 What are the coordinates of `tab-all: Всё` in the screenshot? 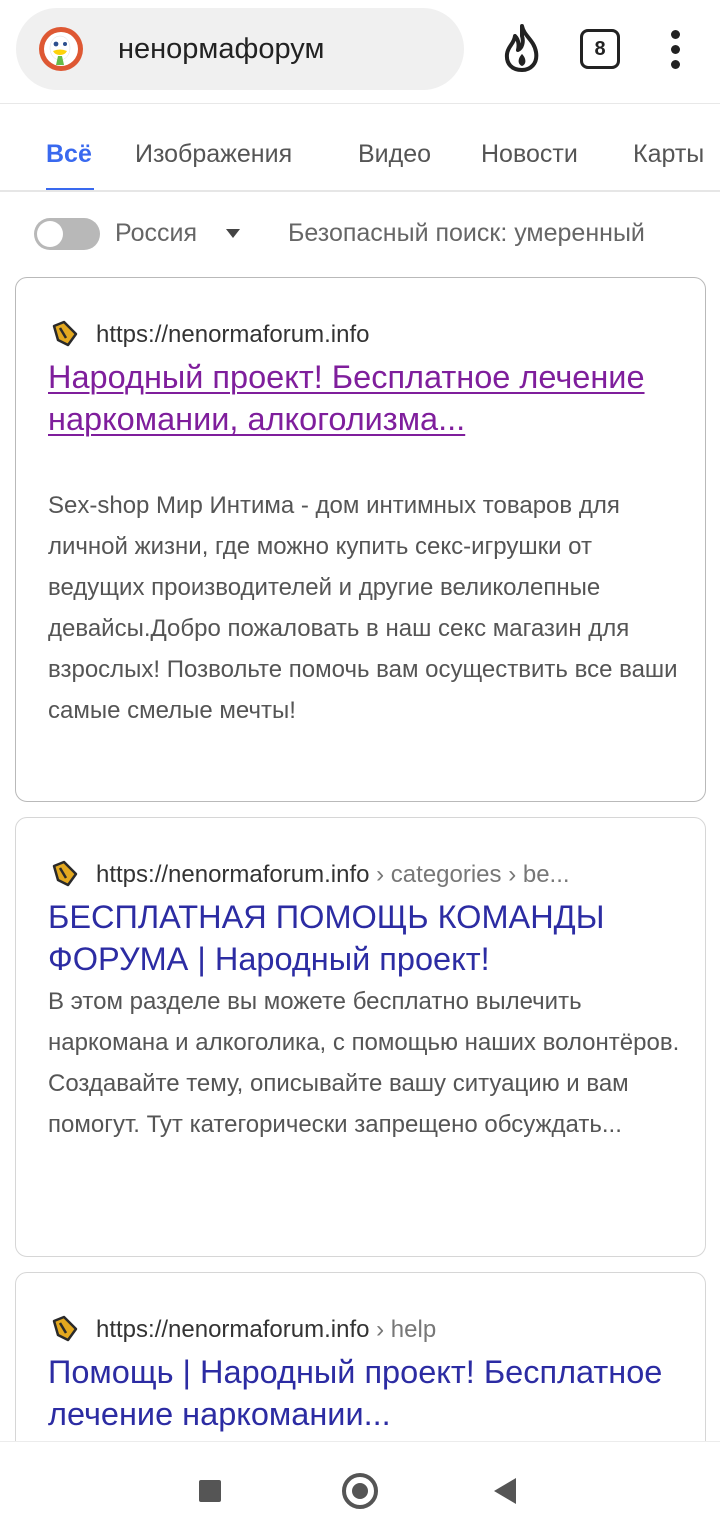 It's located at (69, 154).